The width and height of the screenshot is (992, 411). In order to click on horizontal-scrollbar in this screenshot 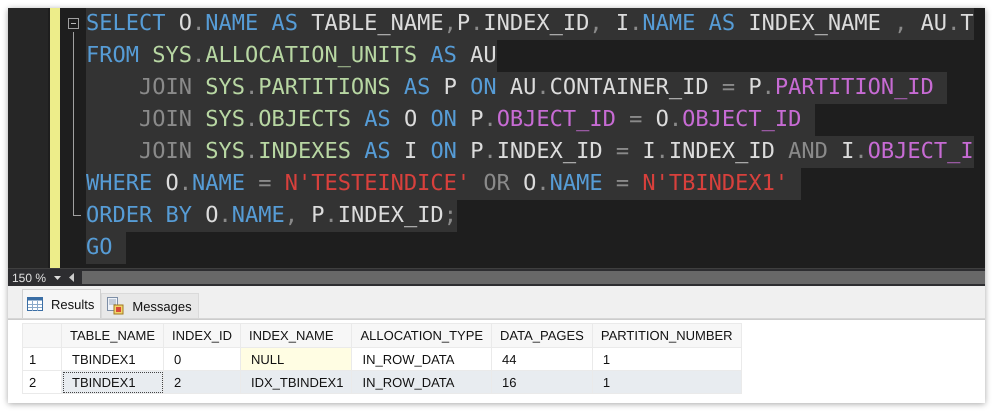, I will do `click(533, 277)`.